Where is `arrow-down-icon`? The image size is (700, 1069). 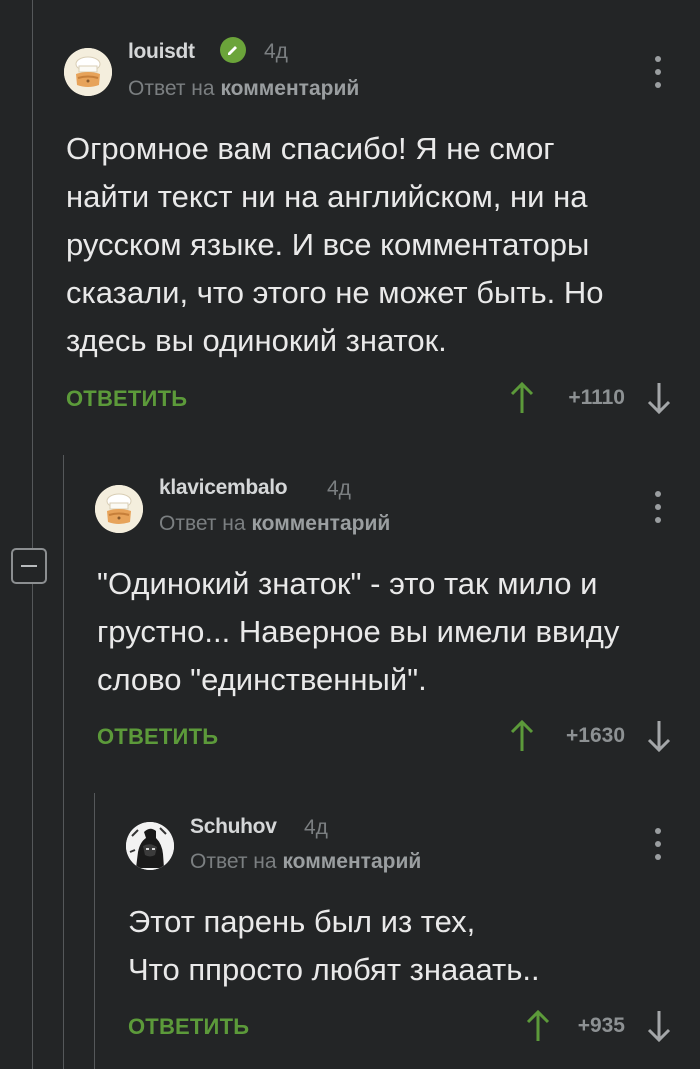
arrow-down-icon is located at coordinates (659, 1027).